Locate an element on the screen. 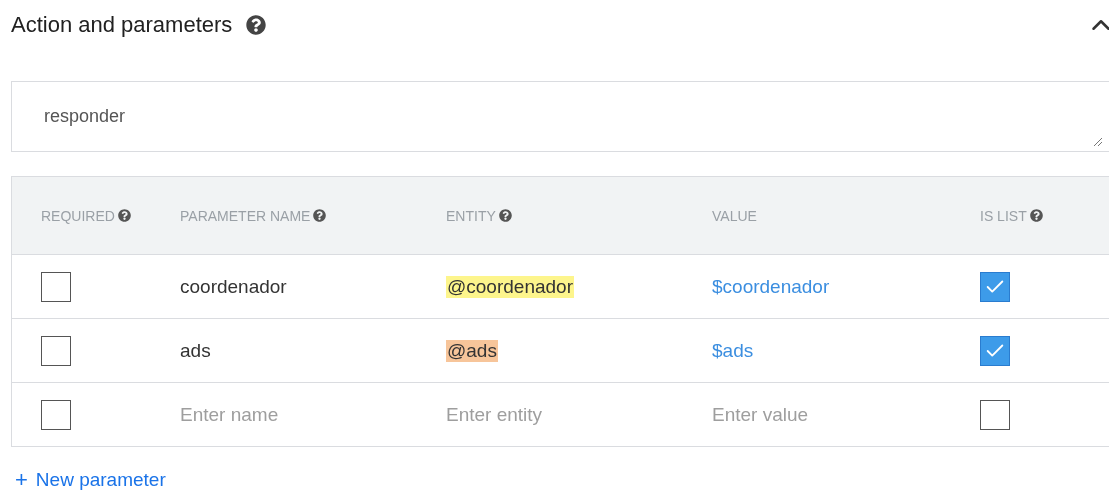 This screenshot has height=494, width=1109. parameter-value: $coordenador is located at coordinates (771, 286).